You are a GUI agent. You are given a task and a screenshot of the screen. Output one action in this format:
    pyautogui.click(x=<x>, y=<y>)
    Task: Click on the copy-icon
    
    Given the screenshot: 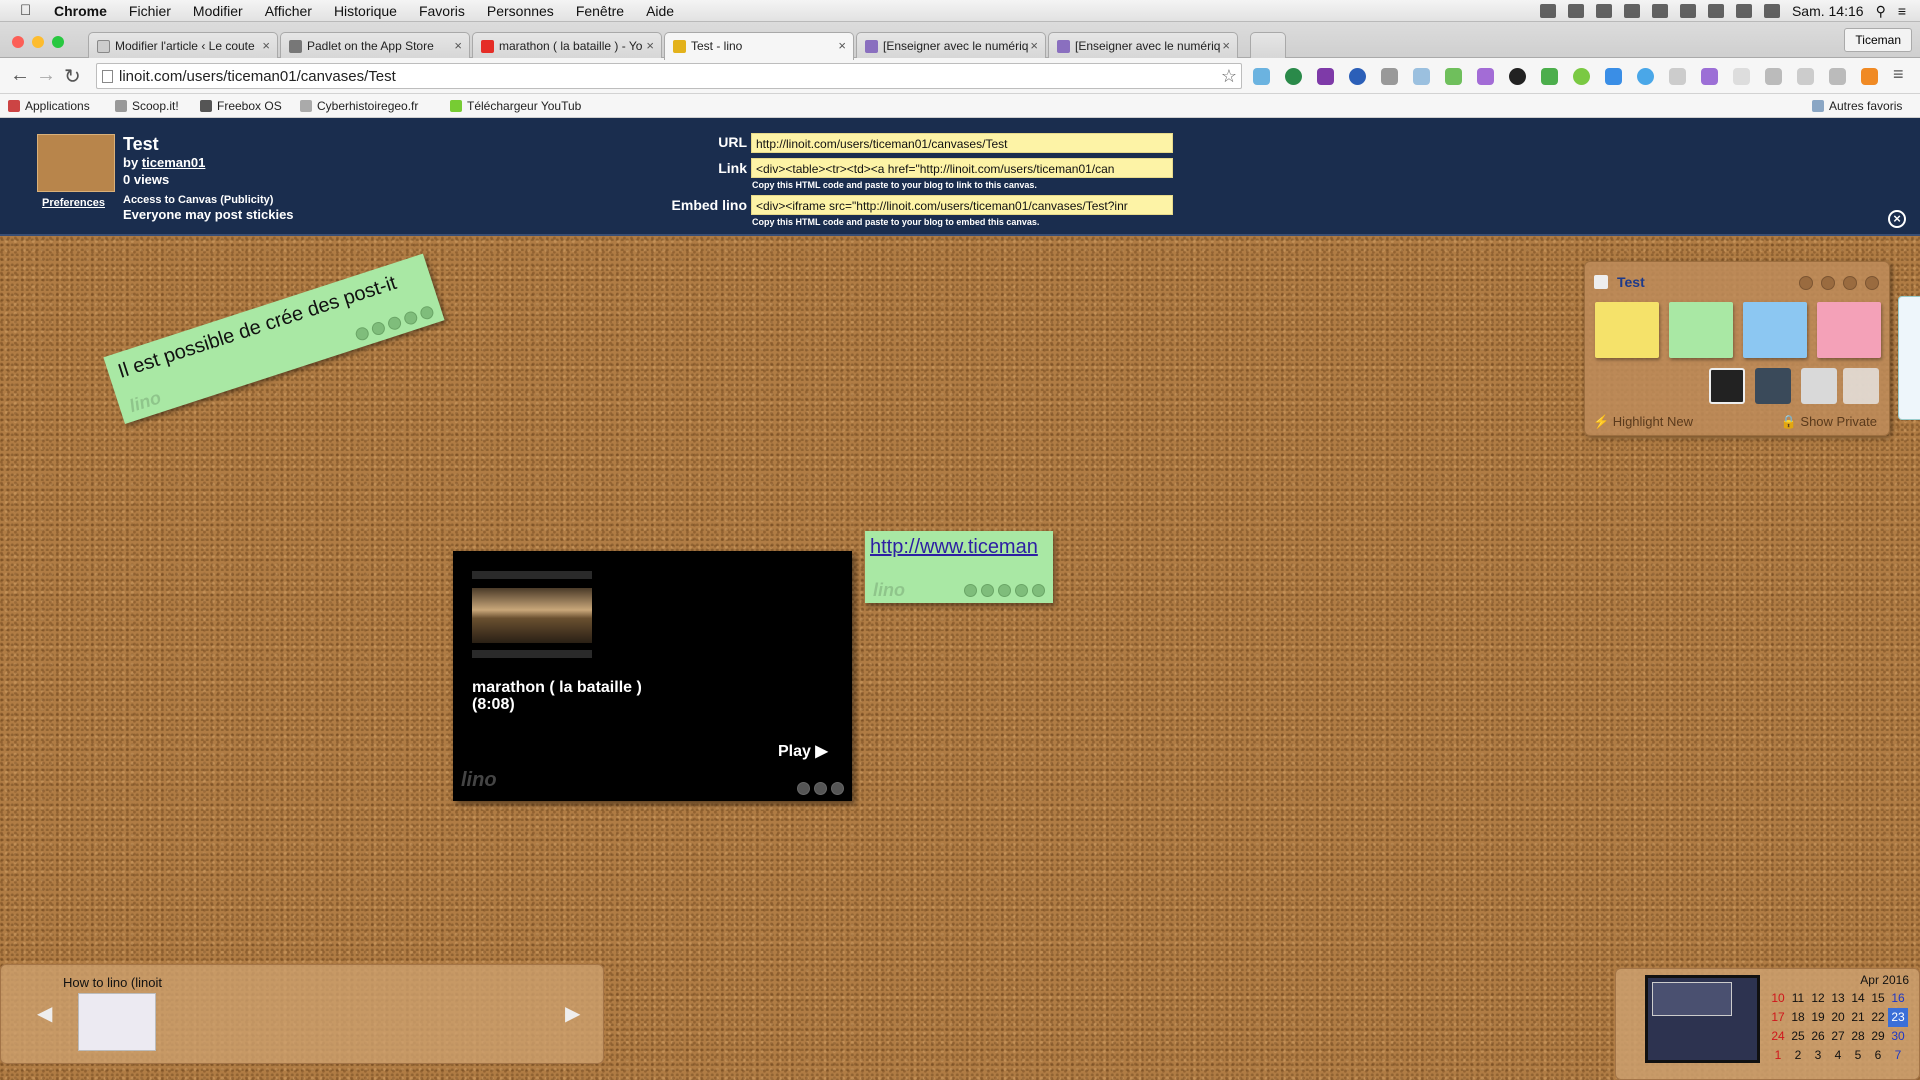 What is the action you would take?
    pyautogui.click(x=378, y=328)
    